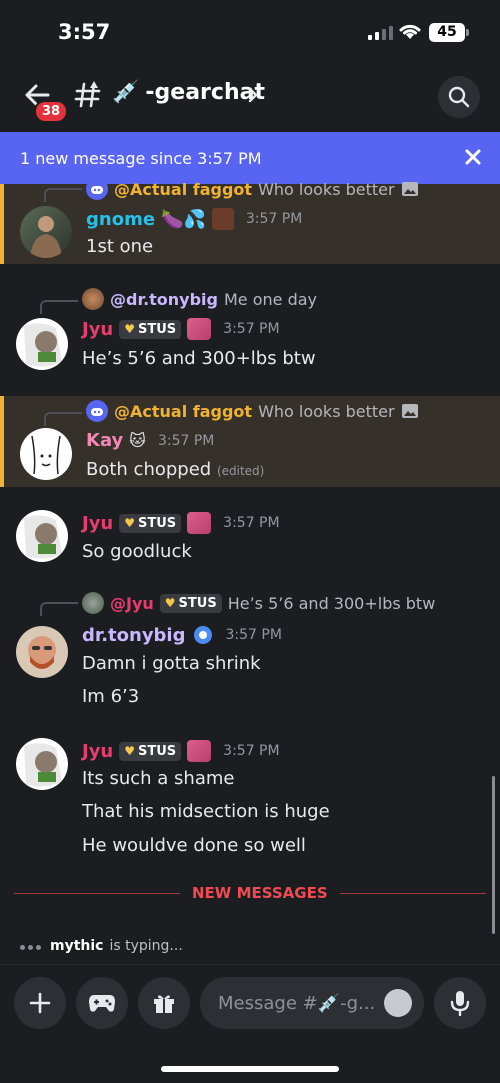  Describe the element at coordinates (250, 540) in the screenshot. I see `message-item: Jyu ♥ STUS 3:57 PM So goodluck` at that location.